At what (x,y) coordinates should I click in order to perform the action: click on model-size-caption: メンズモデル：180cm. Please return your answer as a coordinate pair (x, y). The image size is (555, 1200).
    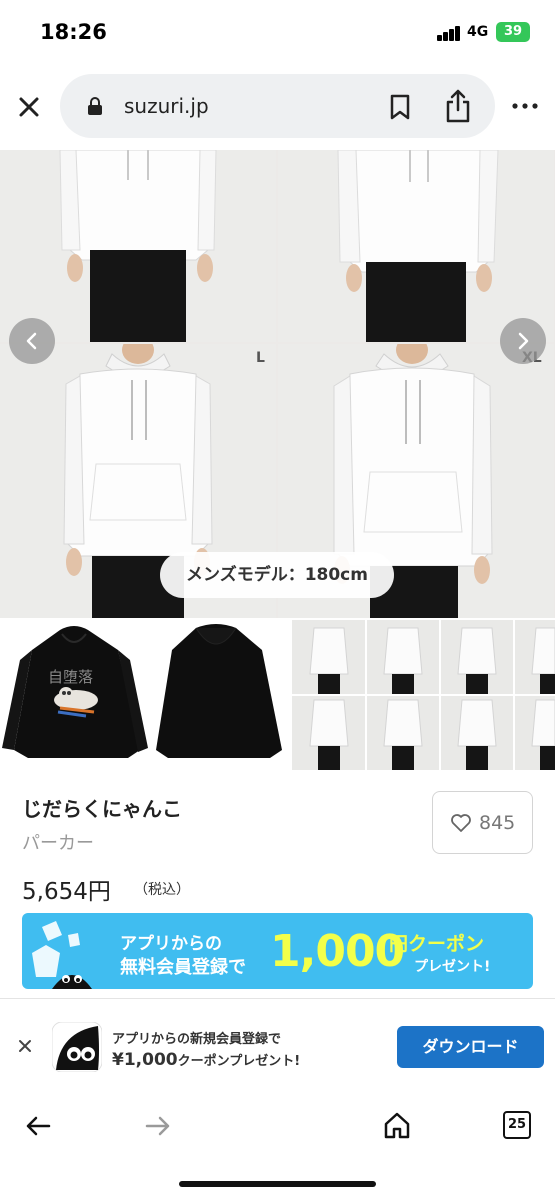
    Looking at the image, I should click on (277, 575).